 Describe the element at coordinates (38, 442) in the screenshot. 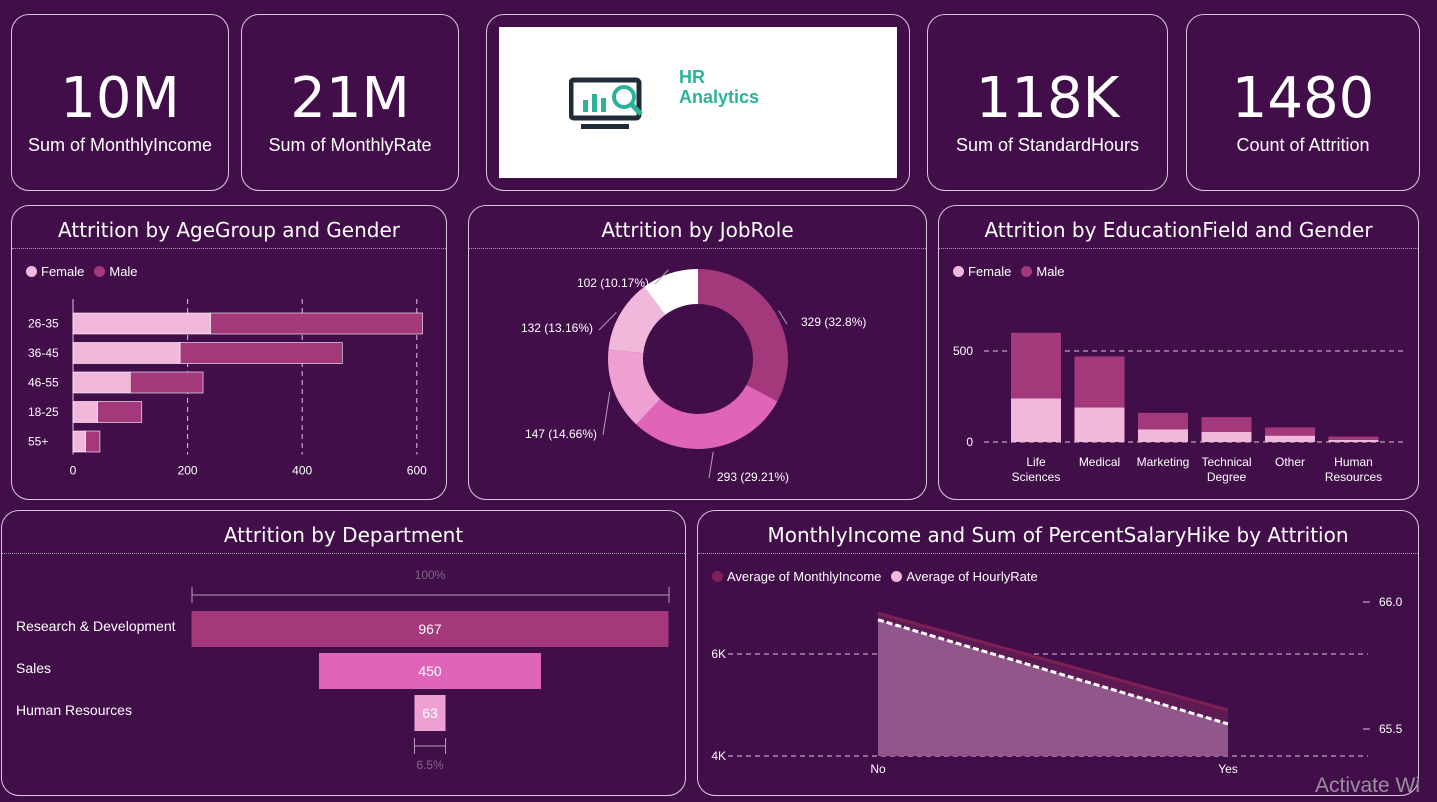

I see `y-tick-label: 55+` at that location.